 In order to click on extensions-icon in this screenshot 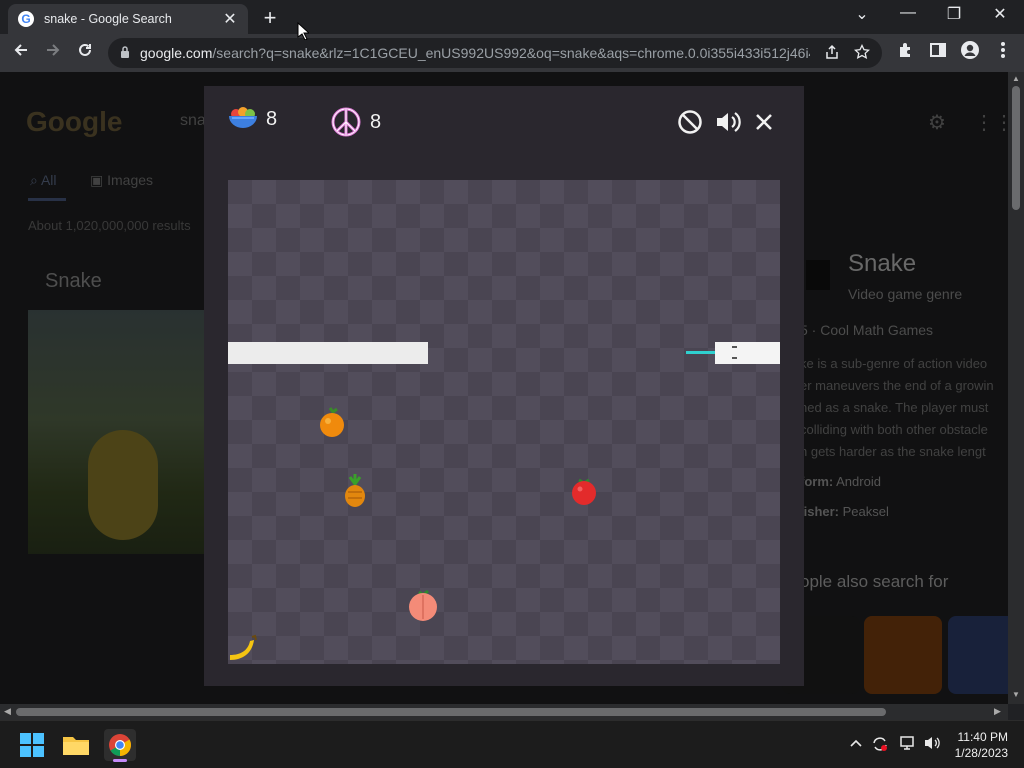, I will do `click(906, 53)`.